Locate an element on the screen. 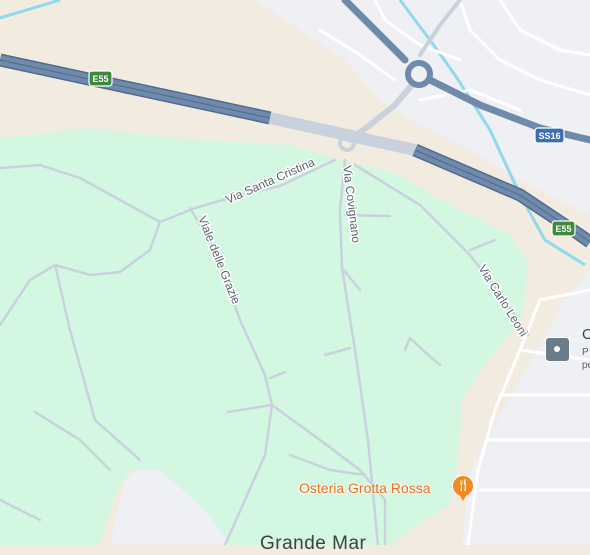  poi-pin-pointer is located at coordinates (463, 497).